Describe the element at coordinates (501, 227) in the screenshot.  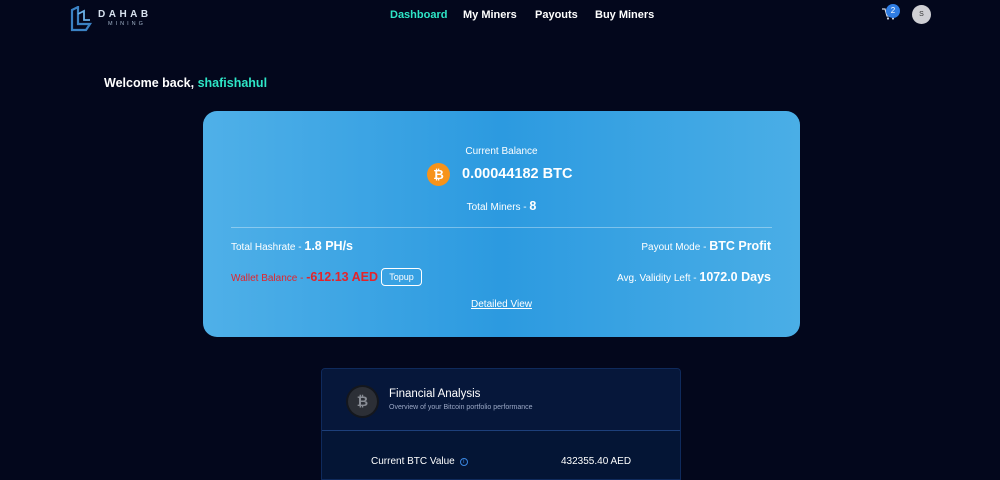
I see `card-divider` at that location.